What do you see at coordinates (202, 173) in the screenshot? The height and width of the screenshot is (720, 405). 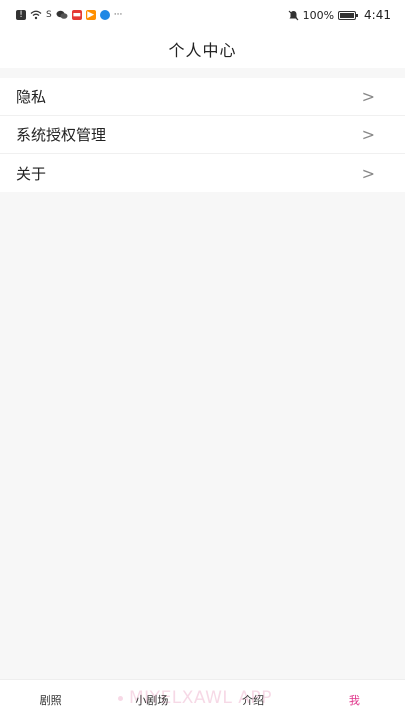 I see `menu-item-about: 关于 >` at bounding box center [202, 173].